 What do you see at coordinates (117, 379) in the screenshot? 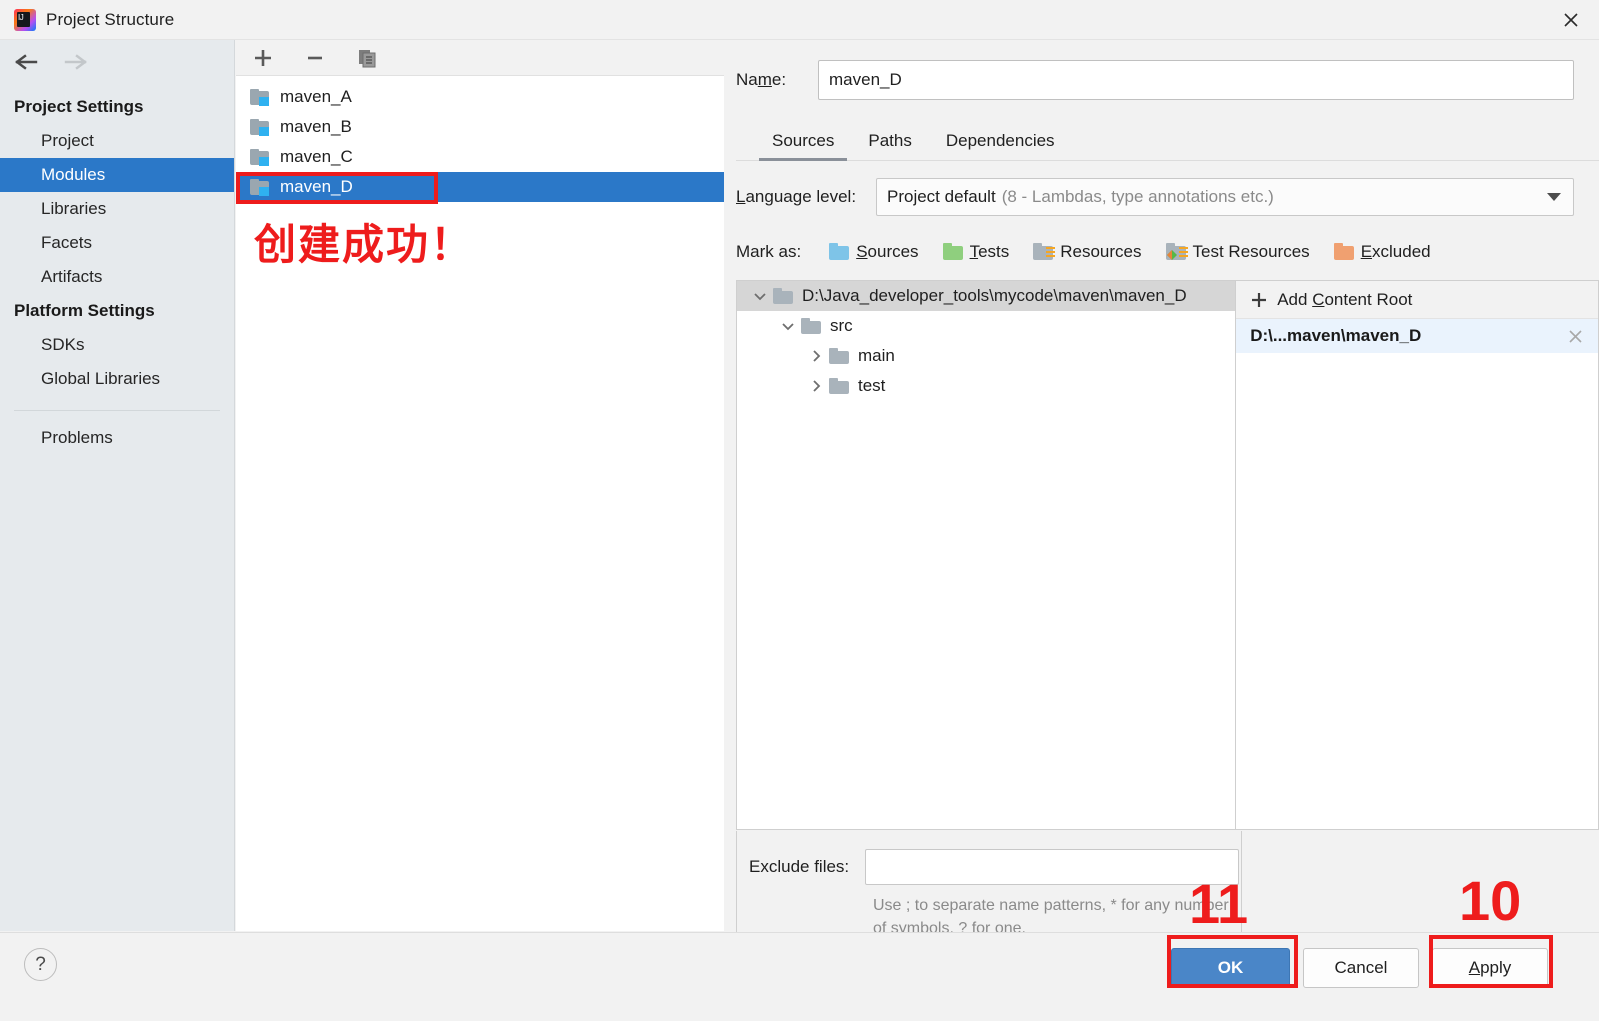
I see `sidebar-item-global-libraries: Global Libraries` at bounding box center [117, 379].